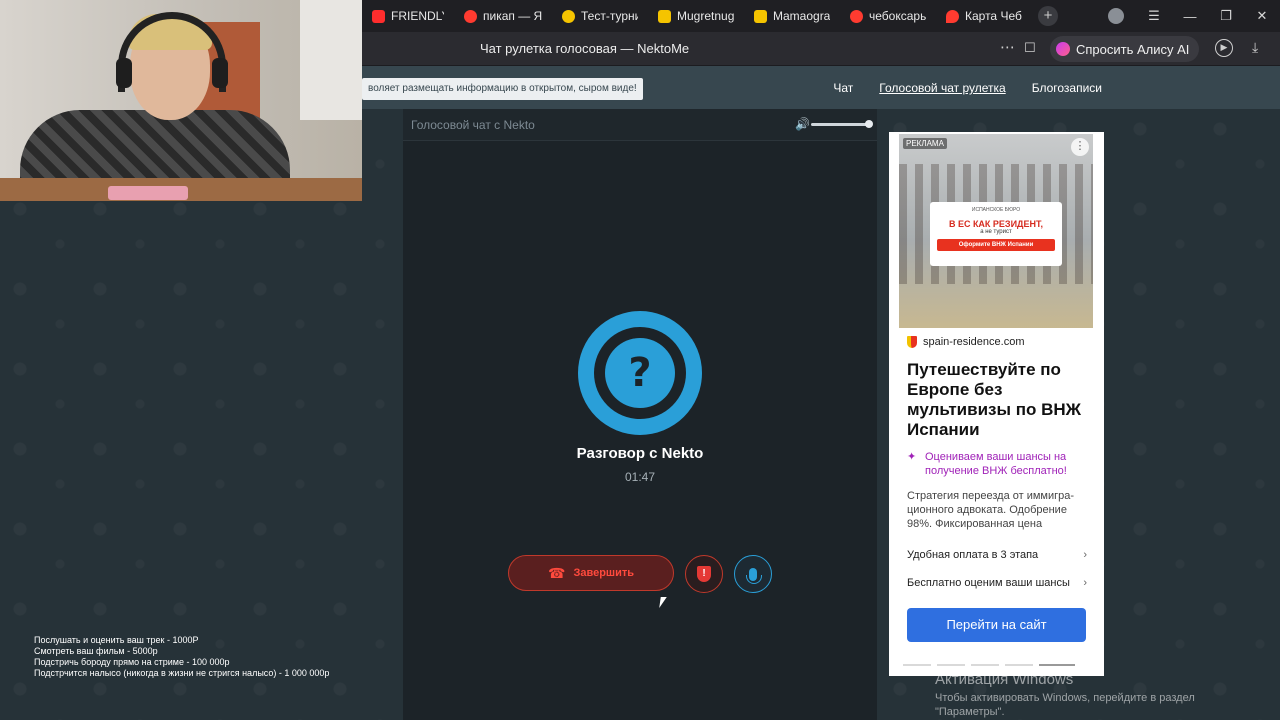  What do you see at coordinates (512, 16) in the screenshot?
I see `tab-label: пикап — Ян` at bounding box center [512, 16].